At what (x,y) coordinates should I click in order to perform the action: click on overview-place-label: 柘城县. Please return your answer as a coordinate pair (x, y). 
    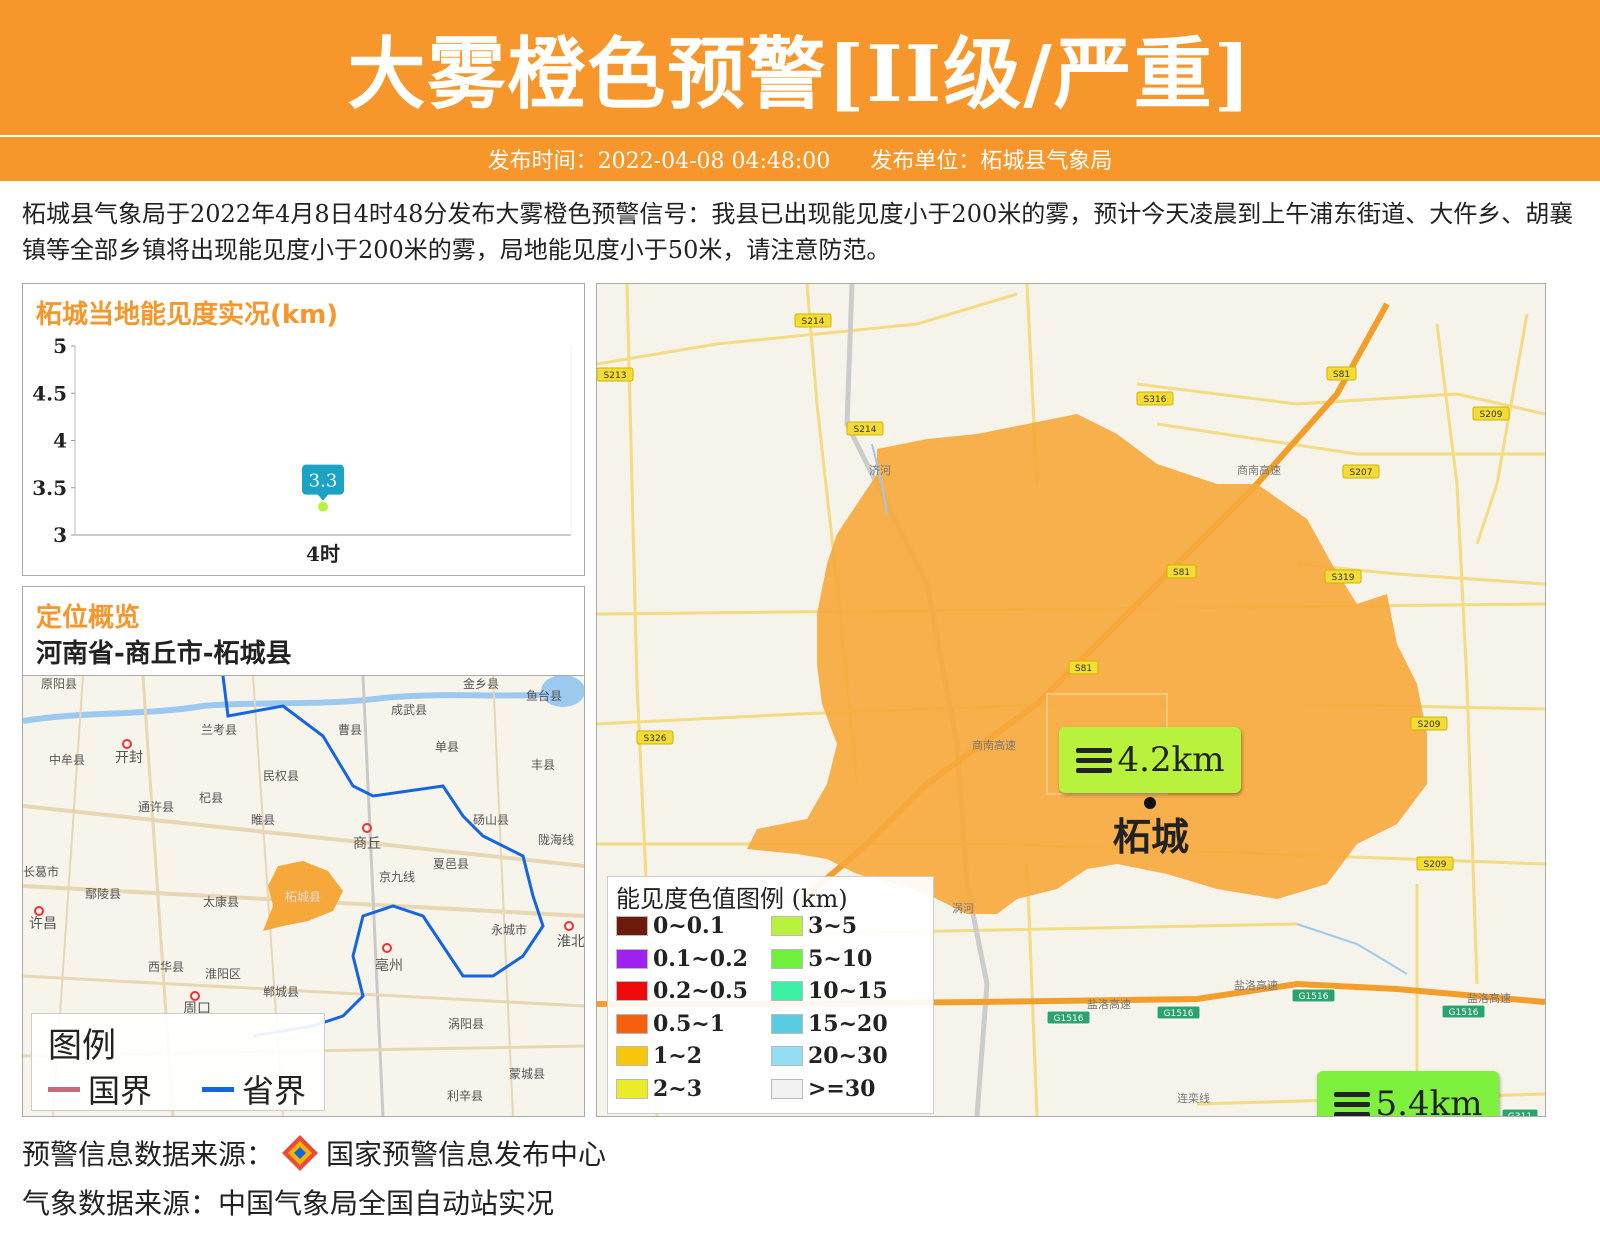
    Looking at the image, I should click on (303, 897).